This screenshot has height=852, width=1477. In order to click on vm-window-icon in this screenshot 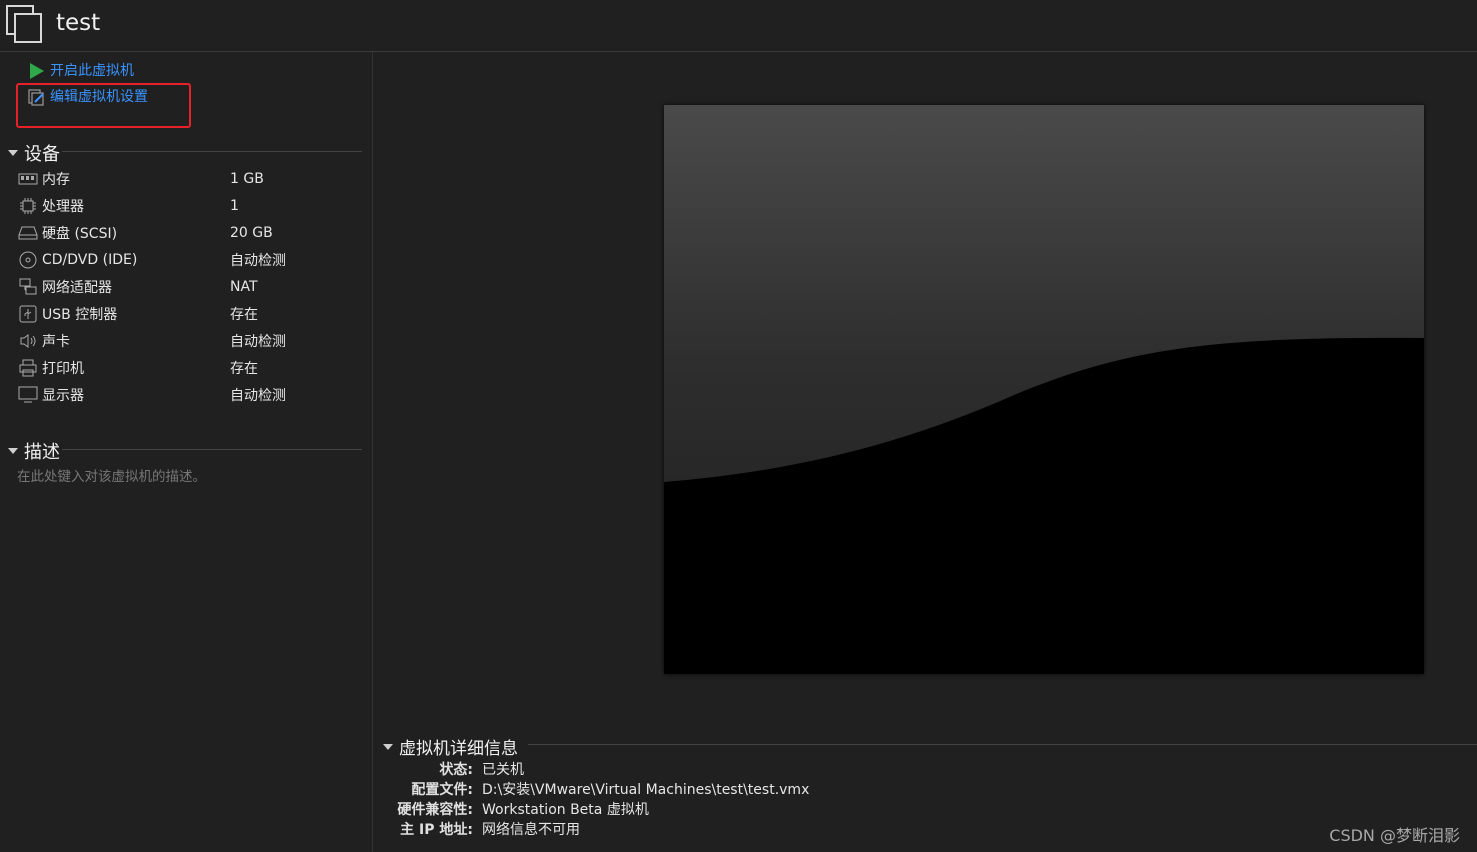, I will do `click(24, 24)`.